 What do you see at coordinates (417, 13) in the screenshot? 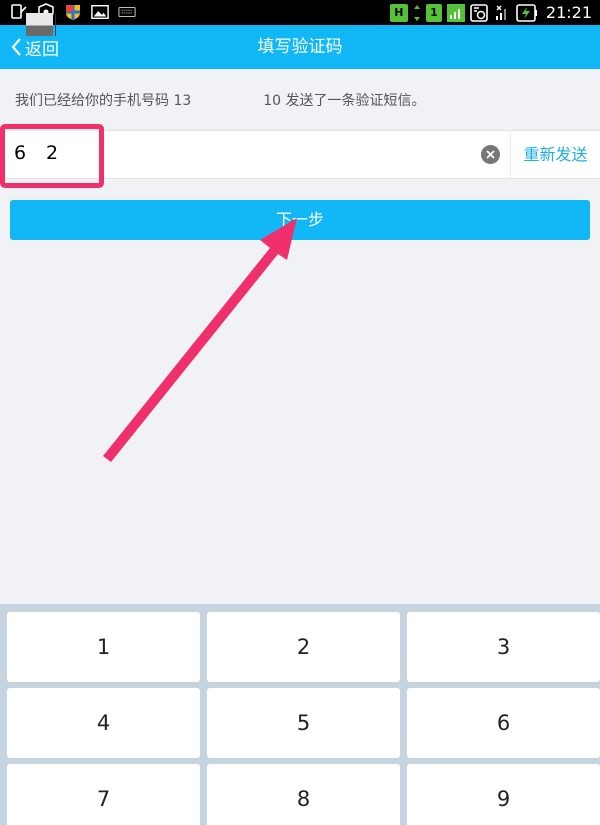
I see `data-arrows-icon` at bounding box center [417, 13].